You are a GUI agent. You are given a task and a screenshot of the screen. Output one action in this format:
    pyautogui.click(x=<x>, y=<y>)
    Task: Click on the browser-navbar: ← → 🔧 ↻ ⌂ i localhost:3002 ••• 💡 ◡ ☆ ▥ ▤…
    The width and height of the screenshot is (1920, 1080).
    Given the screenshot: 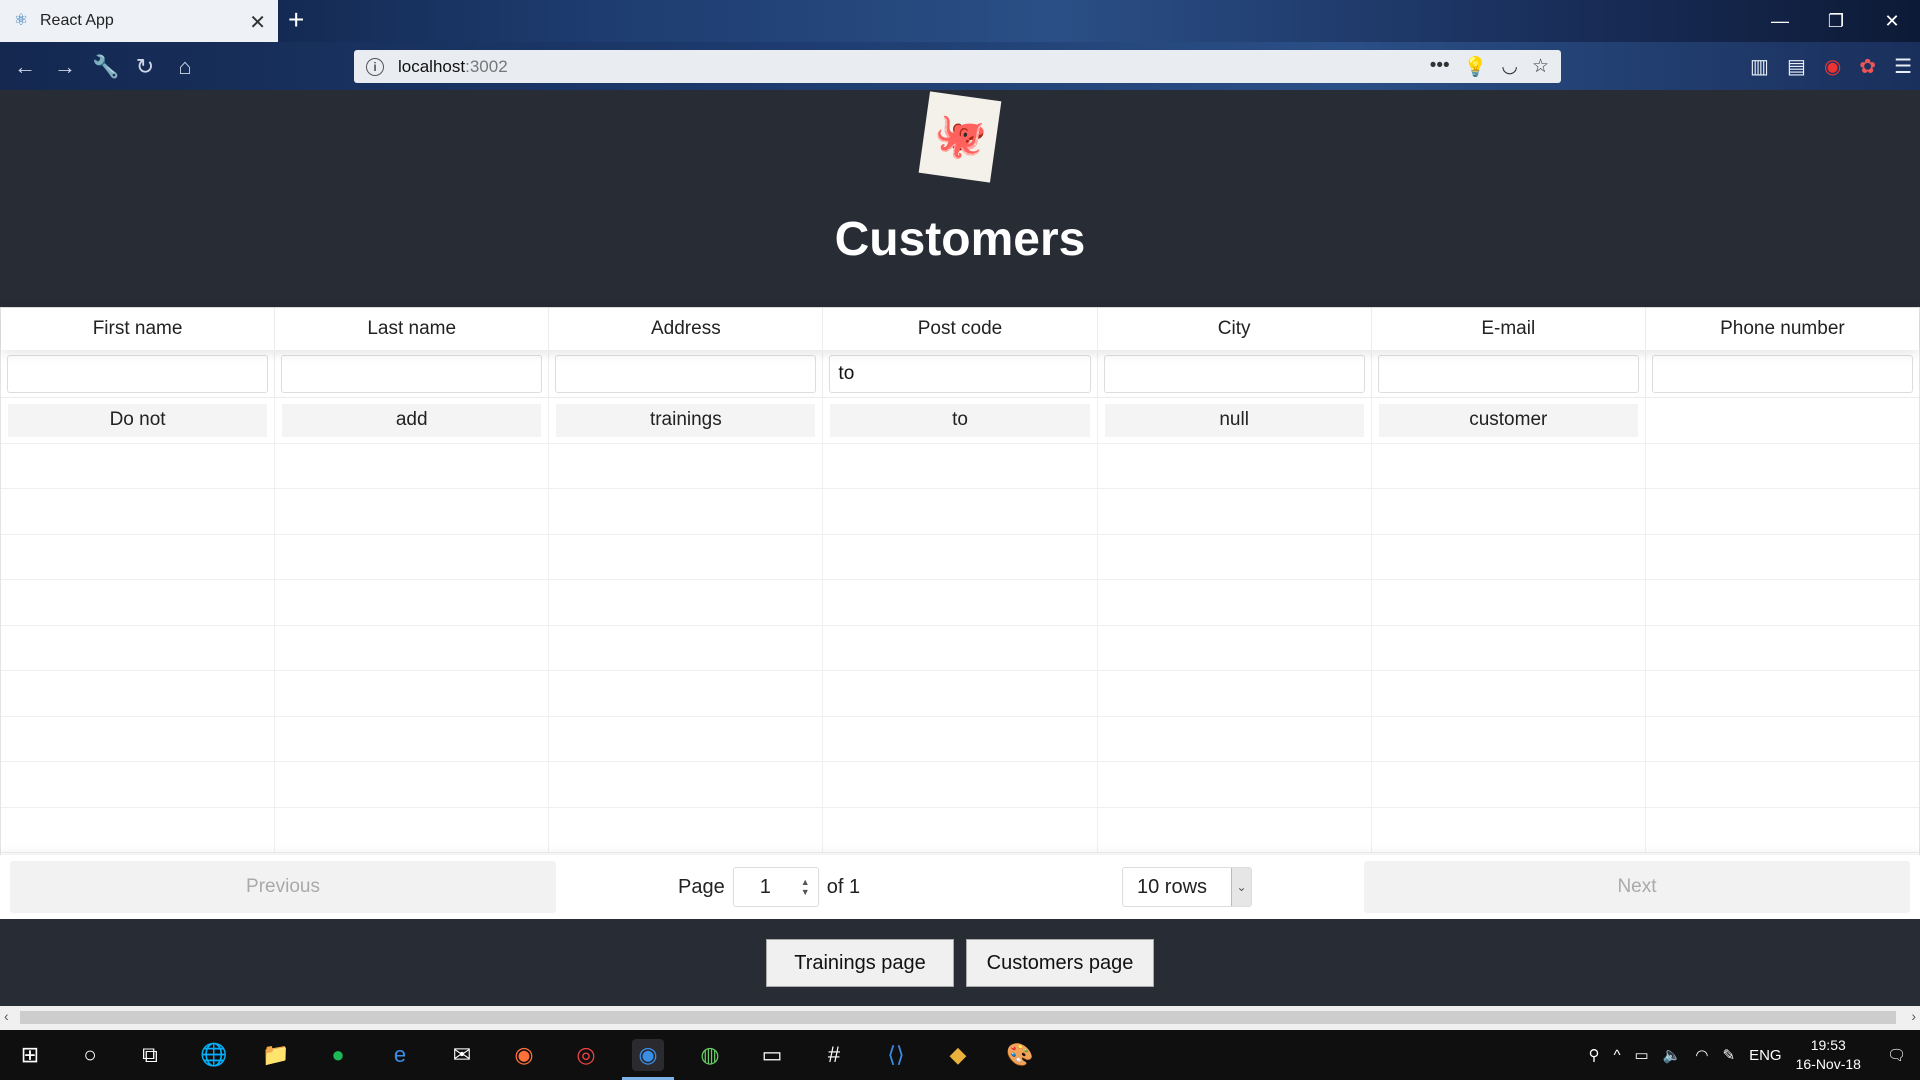 What is the action you would take?
    pyautogui.click(x=960, y=66)
    